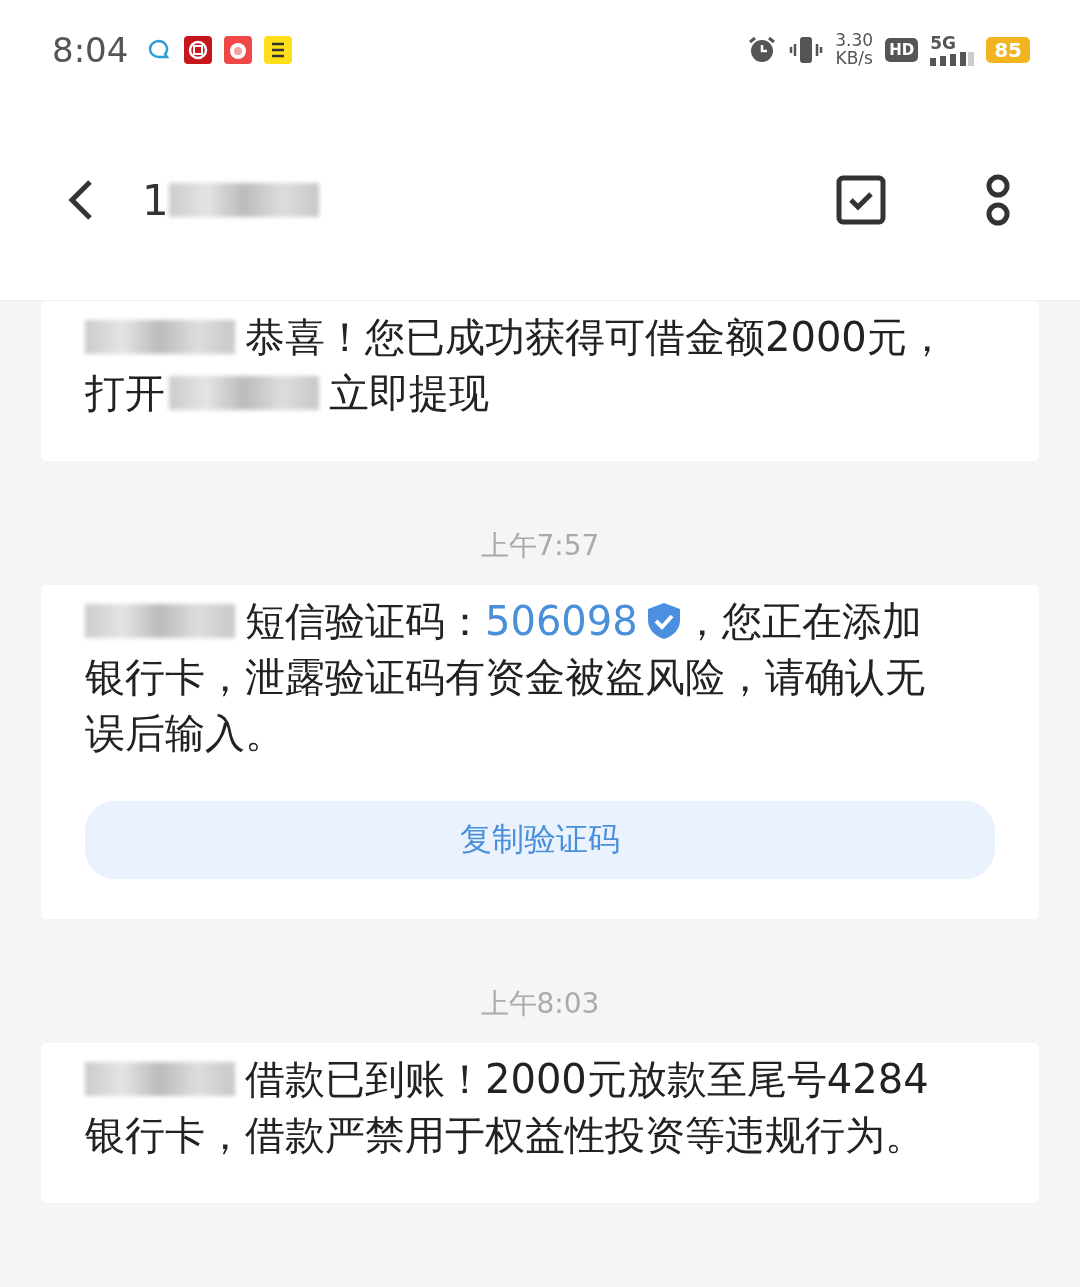  I want to click on more-icon, so click(998, 200).